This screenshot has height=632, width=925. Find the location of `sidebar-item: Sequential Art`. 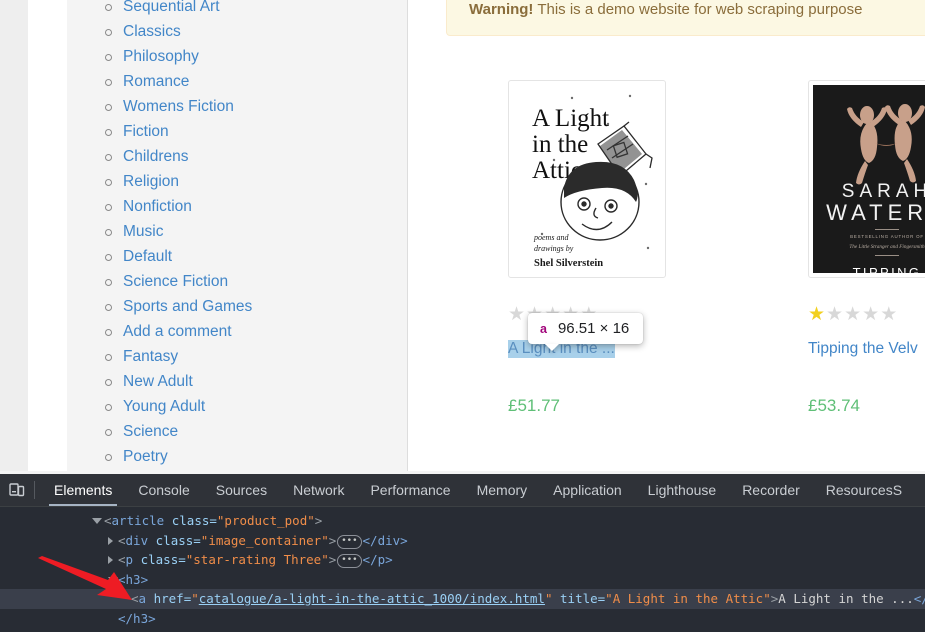

sidebar-item: Sequential Art is located at coordinates (237, 9).